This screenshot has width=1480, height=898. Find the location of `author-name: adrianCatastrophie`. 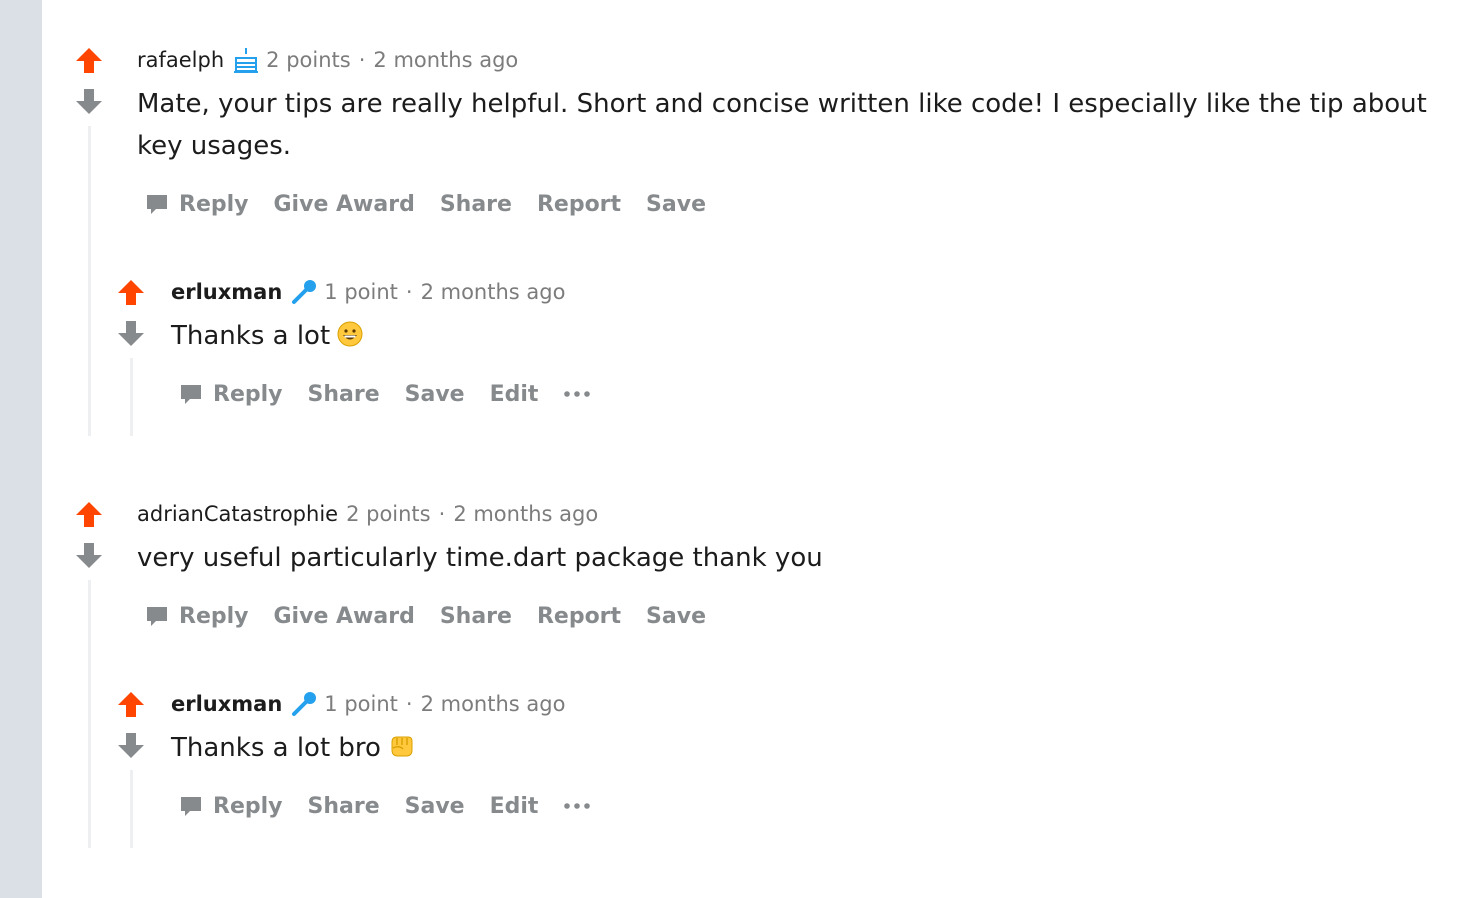

author-name: adrianCatastrophie is located at coordinates (237, 514).